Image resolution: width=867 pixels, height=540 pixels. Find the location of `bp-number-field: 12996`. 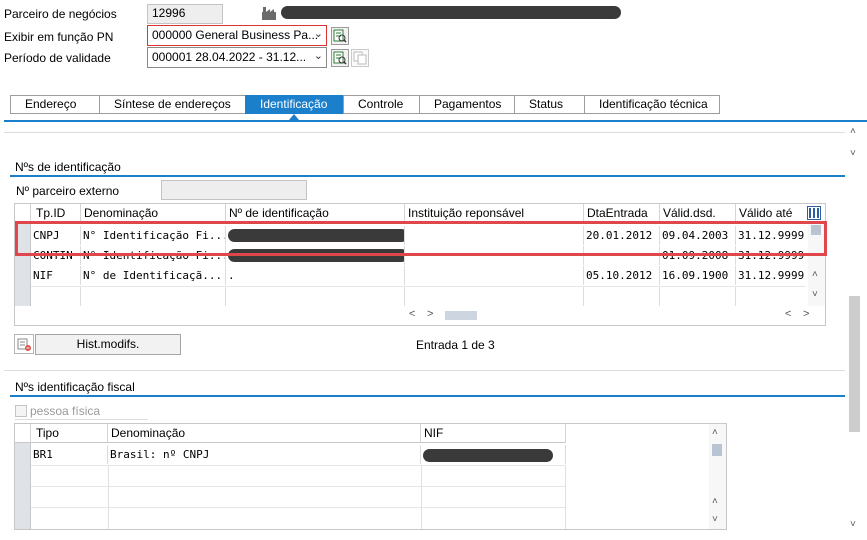

bp-number-field: 12996 is located at coordinates (185, 14).